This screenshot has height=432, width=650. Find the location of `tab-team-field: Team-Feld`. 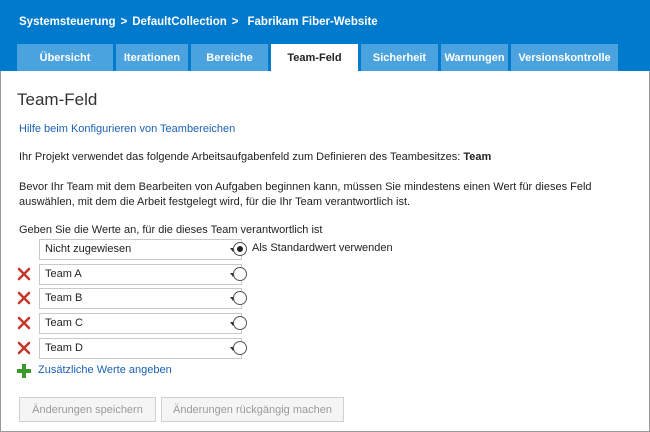

tab-team-field: Team-Feld is located at coordinates (314, 57).